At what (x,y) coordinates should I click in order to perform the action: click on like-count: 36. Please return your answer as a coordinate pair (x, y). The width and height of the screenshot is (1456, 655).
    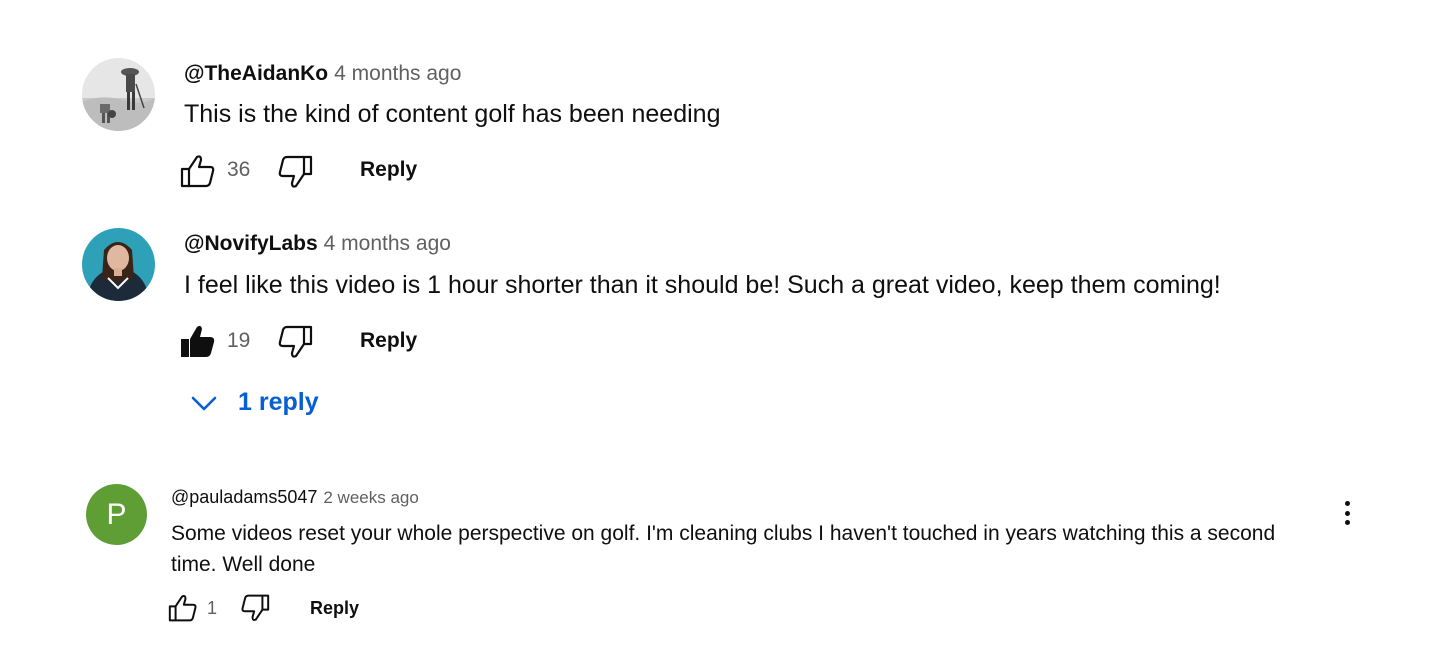
    Looking at the image, I should click on (239, 169).